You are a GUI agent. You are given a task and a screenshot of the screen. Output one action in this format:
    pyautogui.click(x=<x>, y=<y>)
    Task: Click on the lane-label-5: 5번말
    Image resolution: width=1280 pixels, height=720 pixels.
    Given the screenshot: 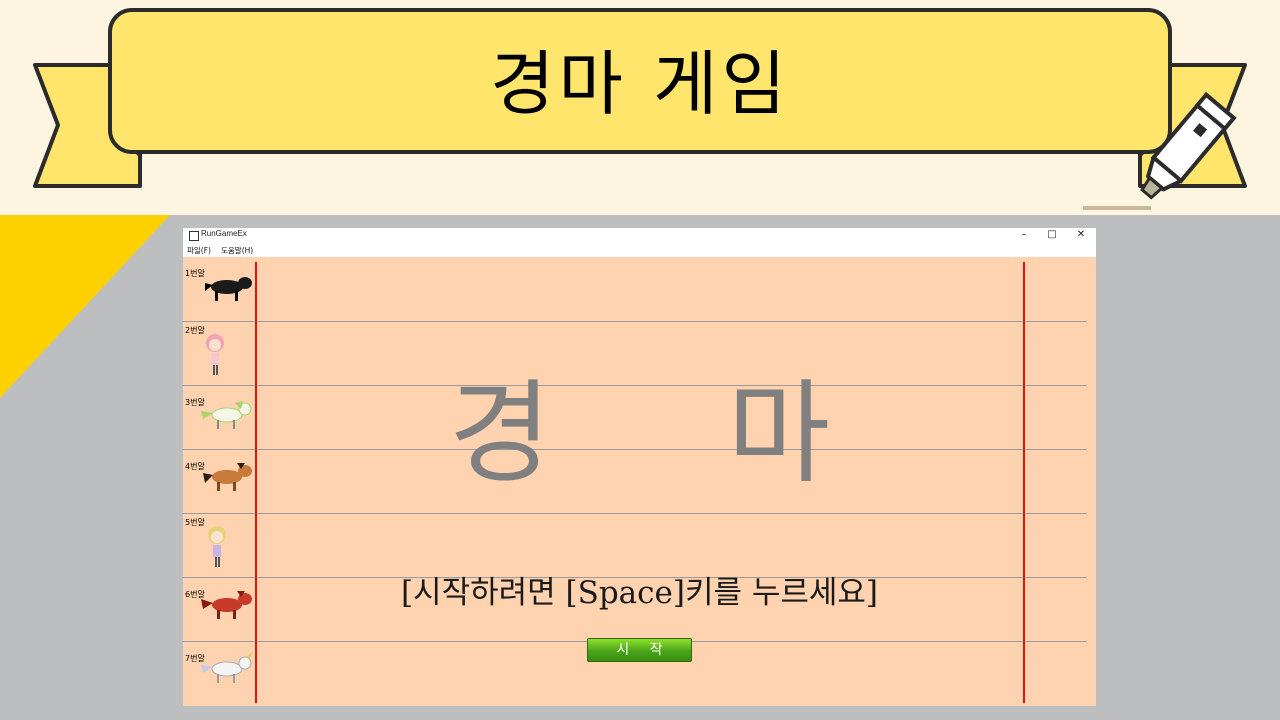 What is the action you would take?
    pyautogui.click(x=195, y=522)
    